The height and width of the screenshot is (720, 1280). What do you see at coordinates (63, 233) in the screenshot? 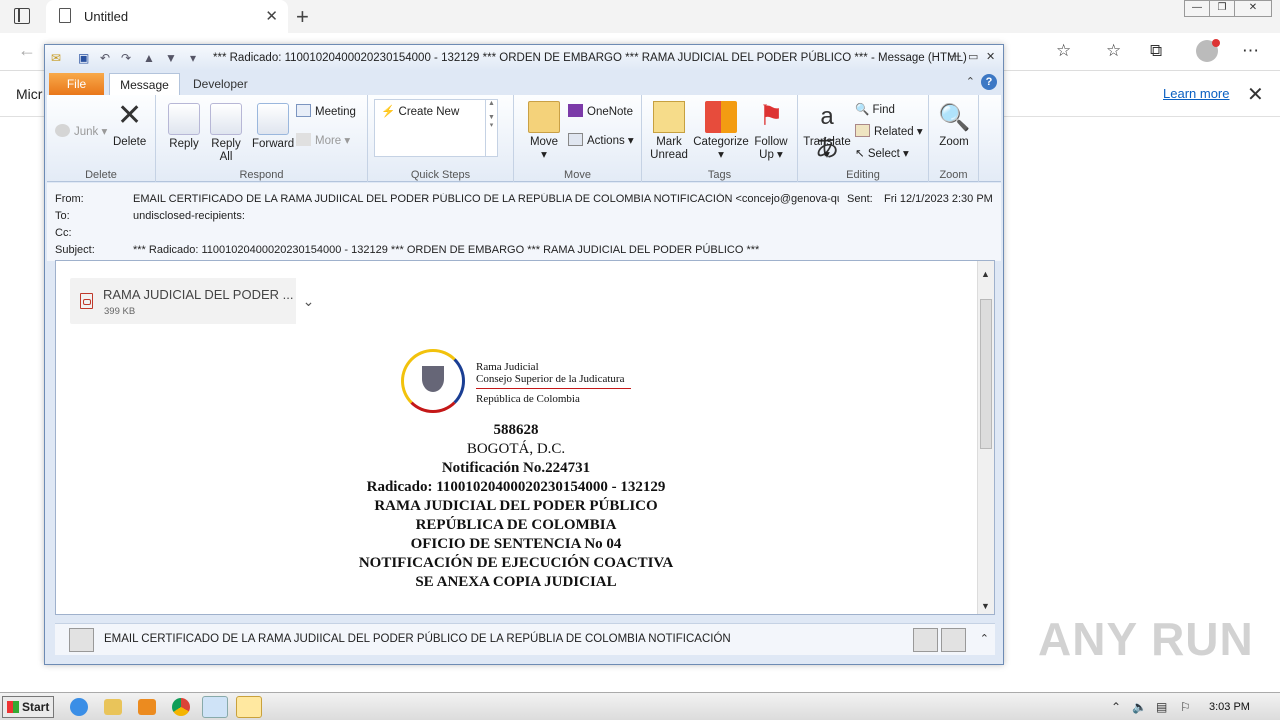
I see `cc-label: Cc:` at bounding box center [63, 233].